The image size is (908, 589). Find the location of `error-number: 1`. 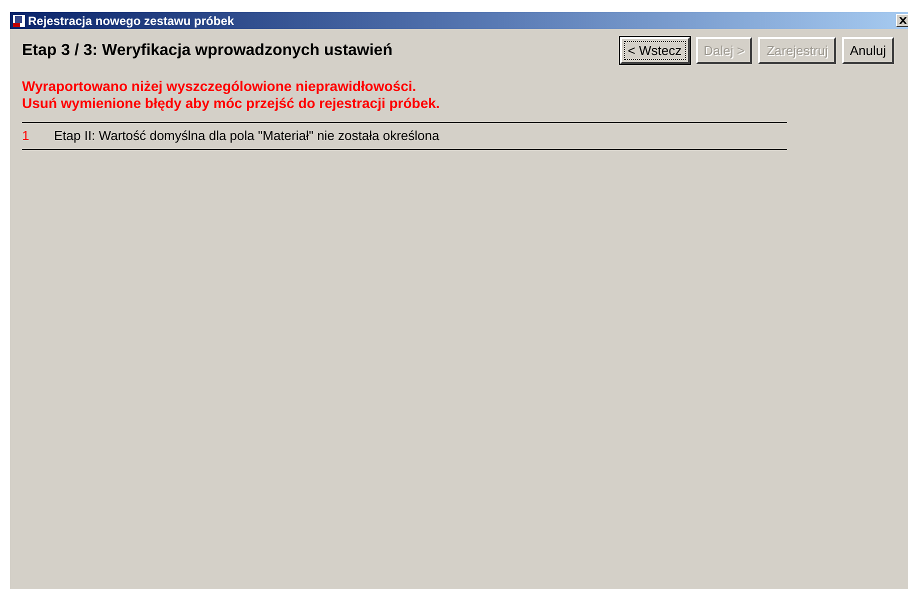

error-number: 1 is located at coordinates (26, 135).